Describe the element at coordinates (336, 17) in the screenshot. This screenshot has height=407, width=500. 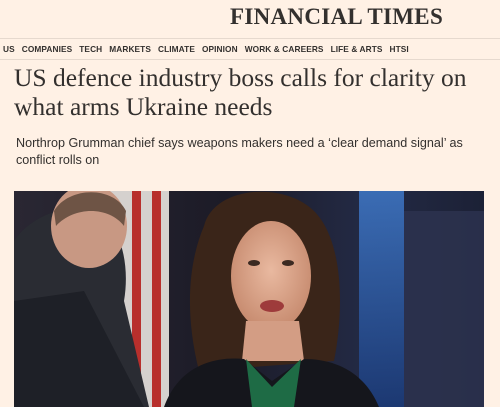
I see `masthead-logo: FINANCIAL TIMES` at that location.